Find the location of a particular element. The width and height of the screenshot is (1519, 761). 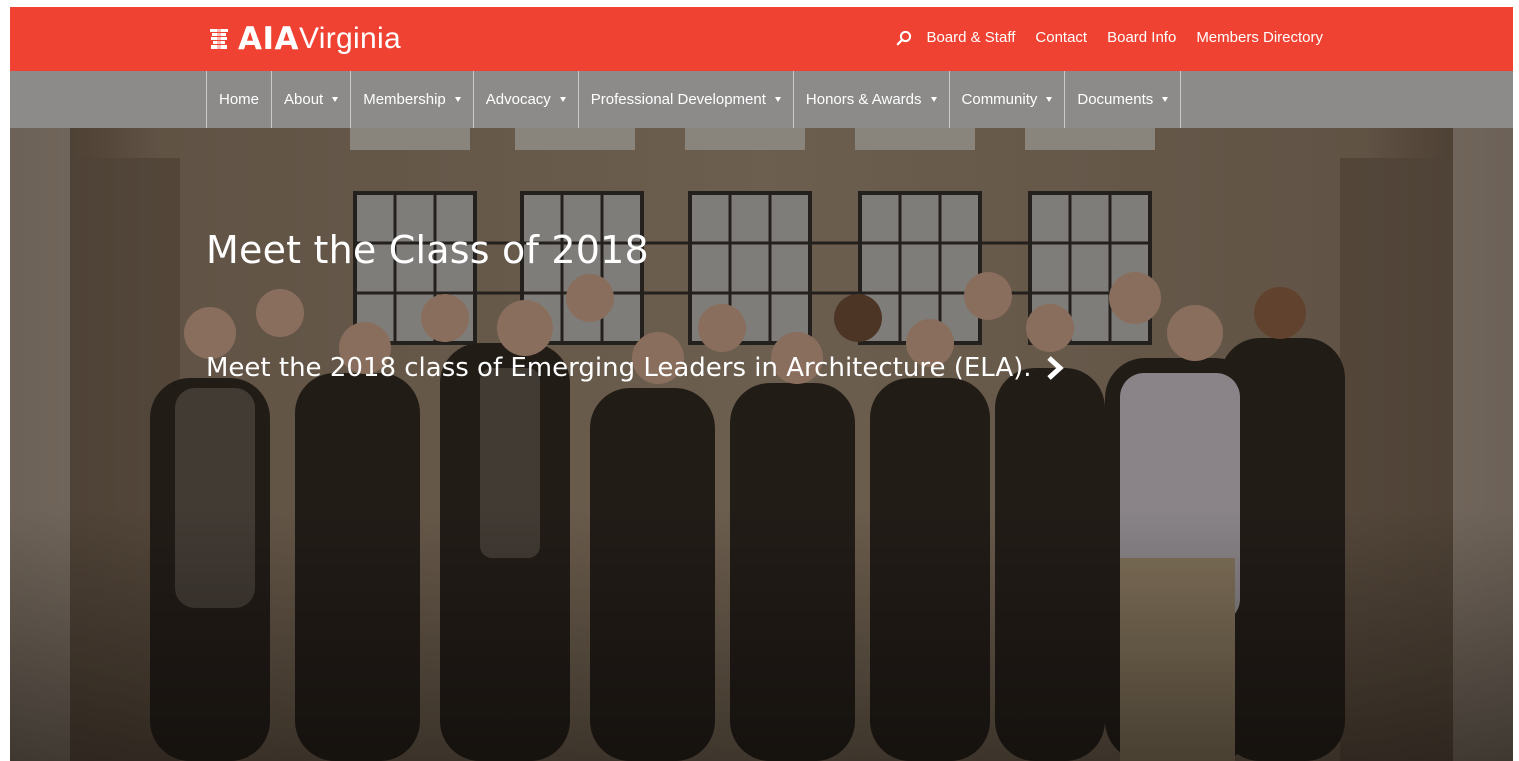

nav-item-label: Home is located at coordinates (239, 99).